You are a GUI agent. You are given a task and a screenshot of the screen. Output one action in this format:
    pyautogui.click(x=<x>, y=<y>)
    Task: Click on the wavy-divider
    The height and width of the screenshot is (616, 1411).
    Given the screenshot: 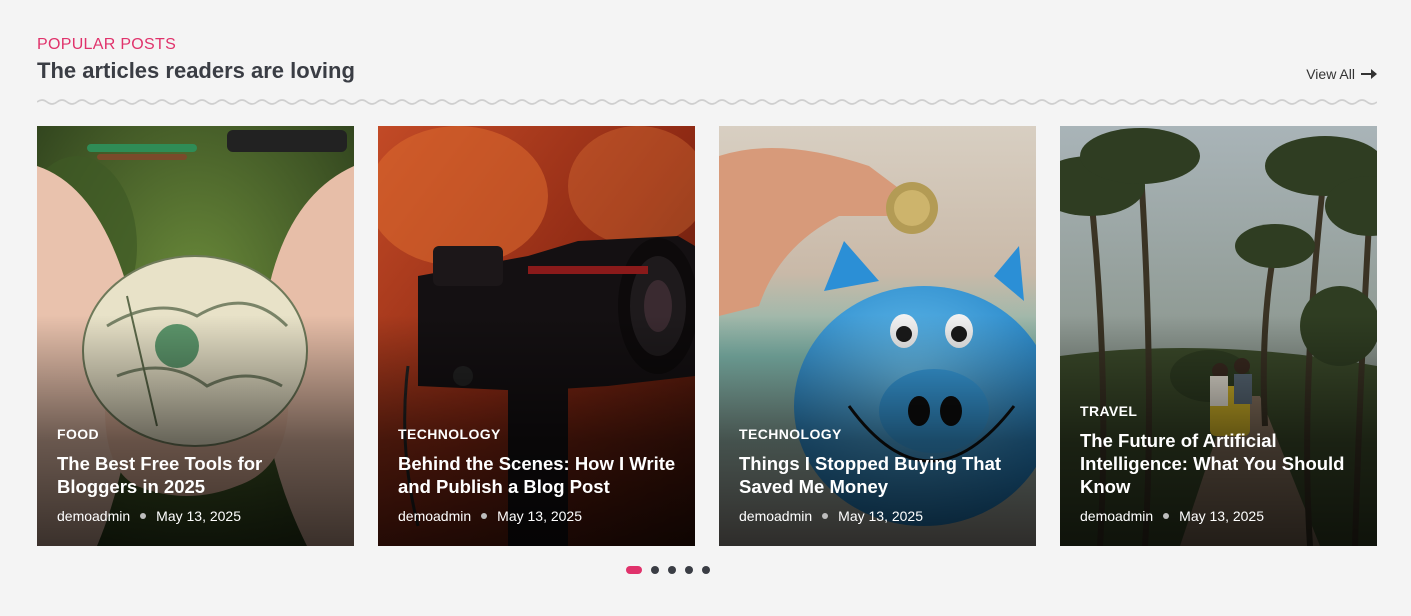 What is the action you would take?
    pyautogui.click(x=707, y=102)
    